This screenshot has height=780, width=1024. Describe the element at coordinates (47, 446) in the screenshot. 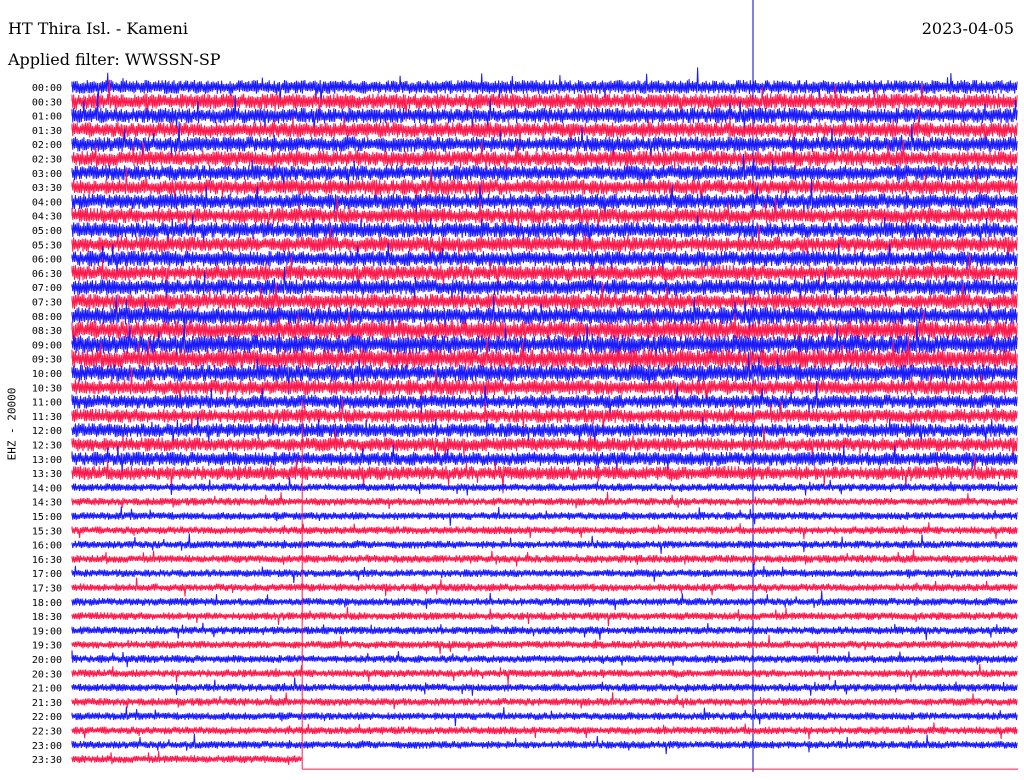

I see `row-time-label: 12:30` at that location.